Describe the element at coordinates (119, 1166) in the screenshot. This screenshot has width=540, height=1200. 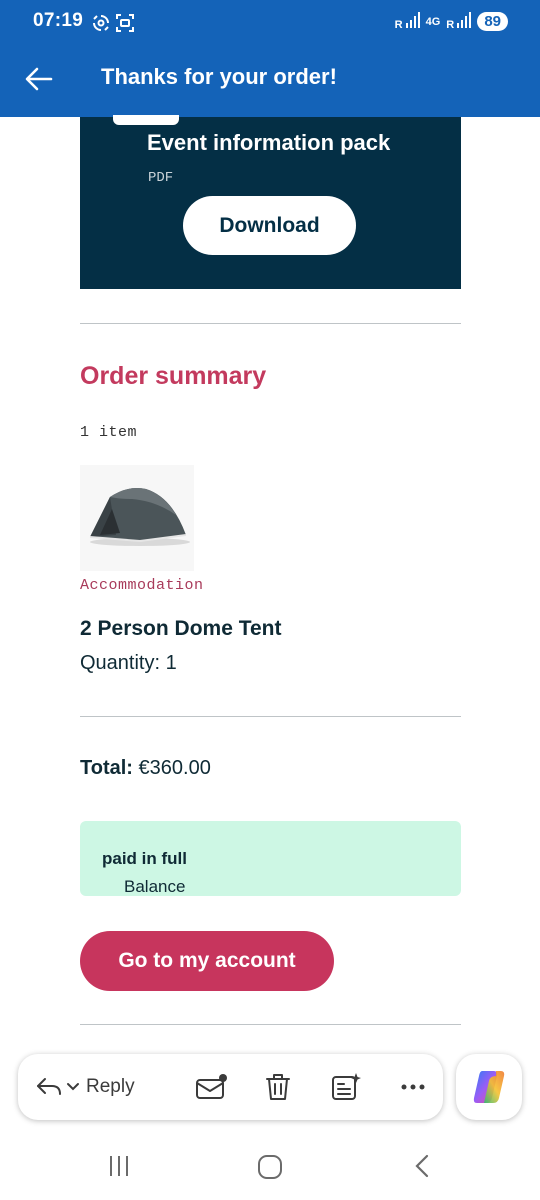
I see `recent-apps-icon` at that location.